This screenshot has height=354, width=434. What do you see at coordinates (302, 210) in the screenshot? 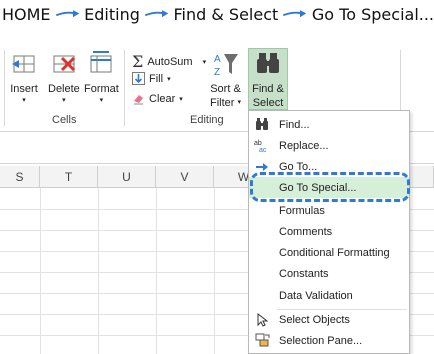
I see `menu-item-label: Formulas` at bounding box center [302, 210].